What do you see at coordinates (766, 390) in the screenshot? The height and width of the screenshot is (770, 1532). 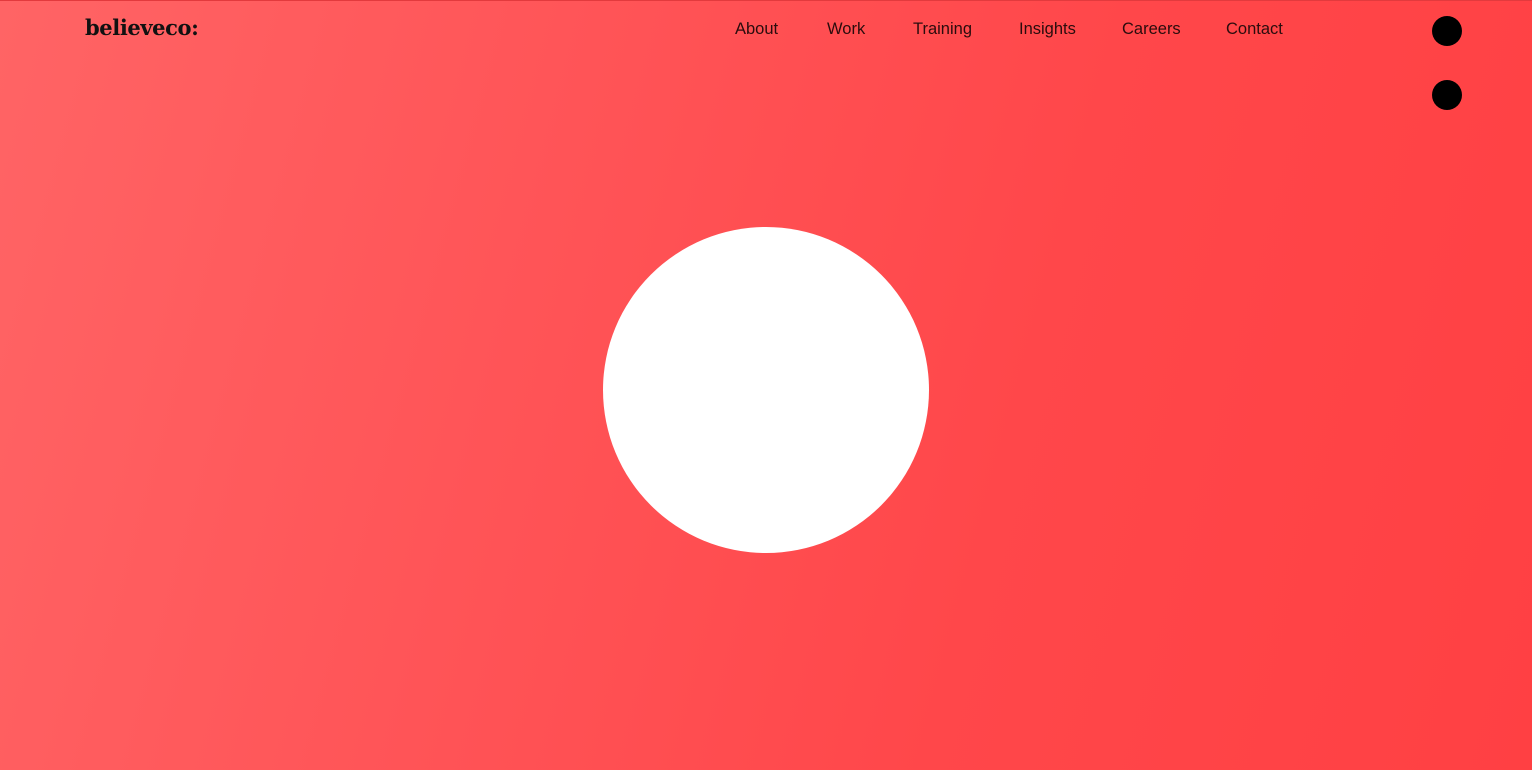 I see `hero-circle` at bounding box center [766, 390].